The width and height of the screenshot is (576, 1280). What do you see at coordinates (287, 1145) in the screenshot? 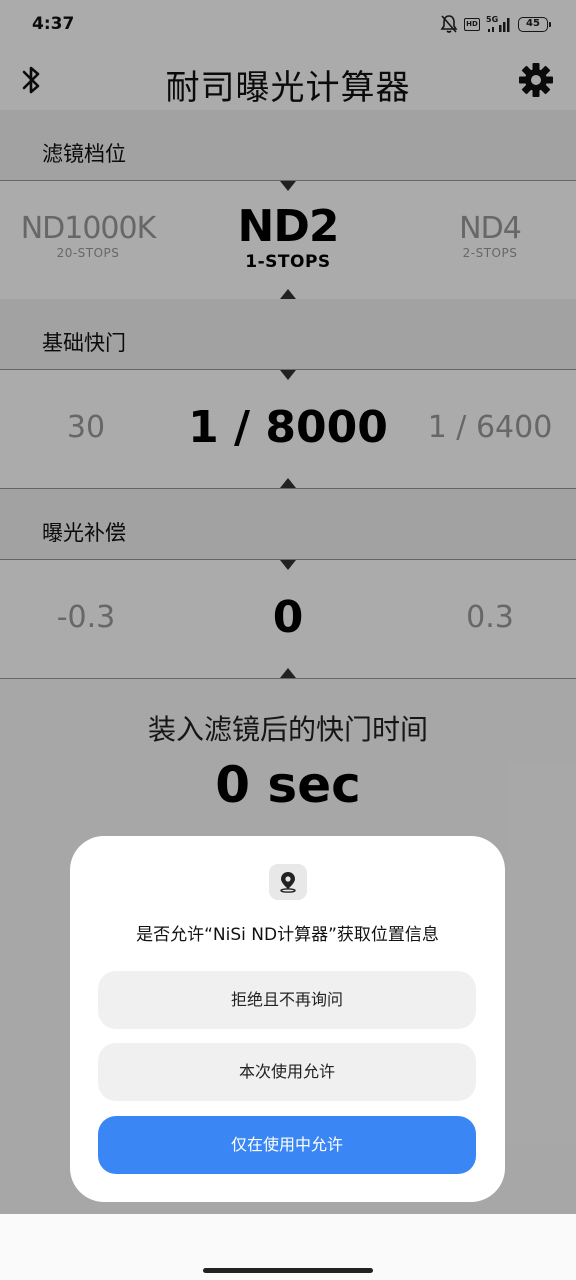
I see `allow-while-using-button: 仅在使用中允许` at bounding box center [287, 1145].